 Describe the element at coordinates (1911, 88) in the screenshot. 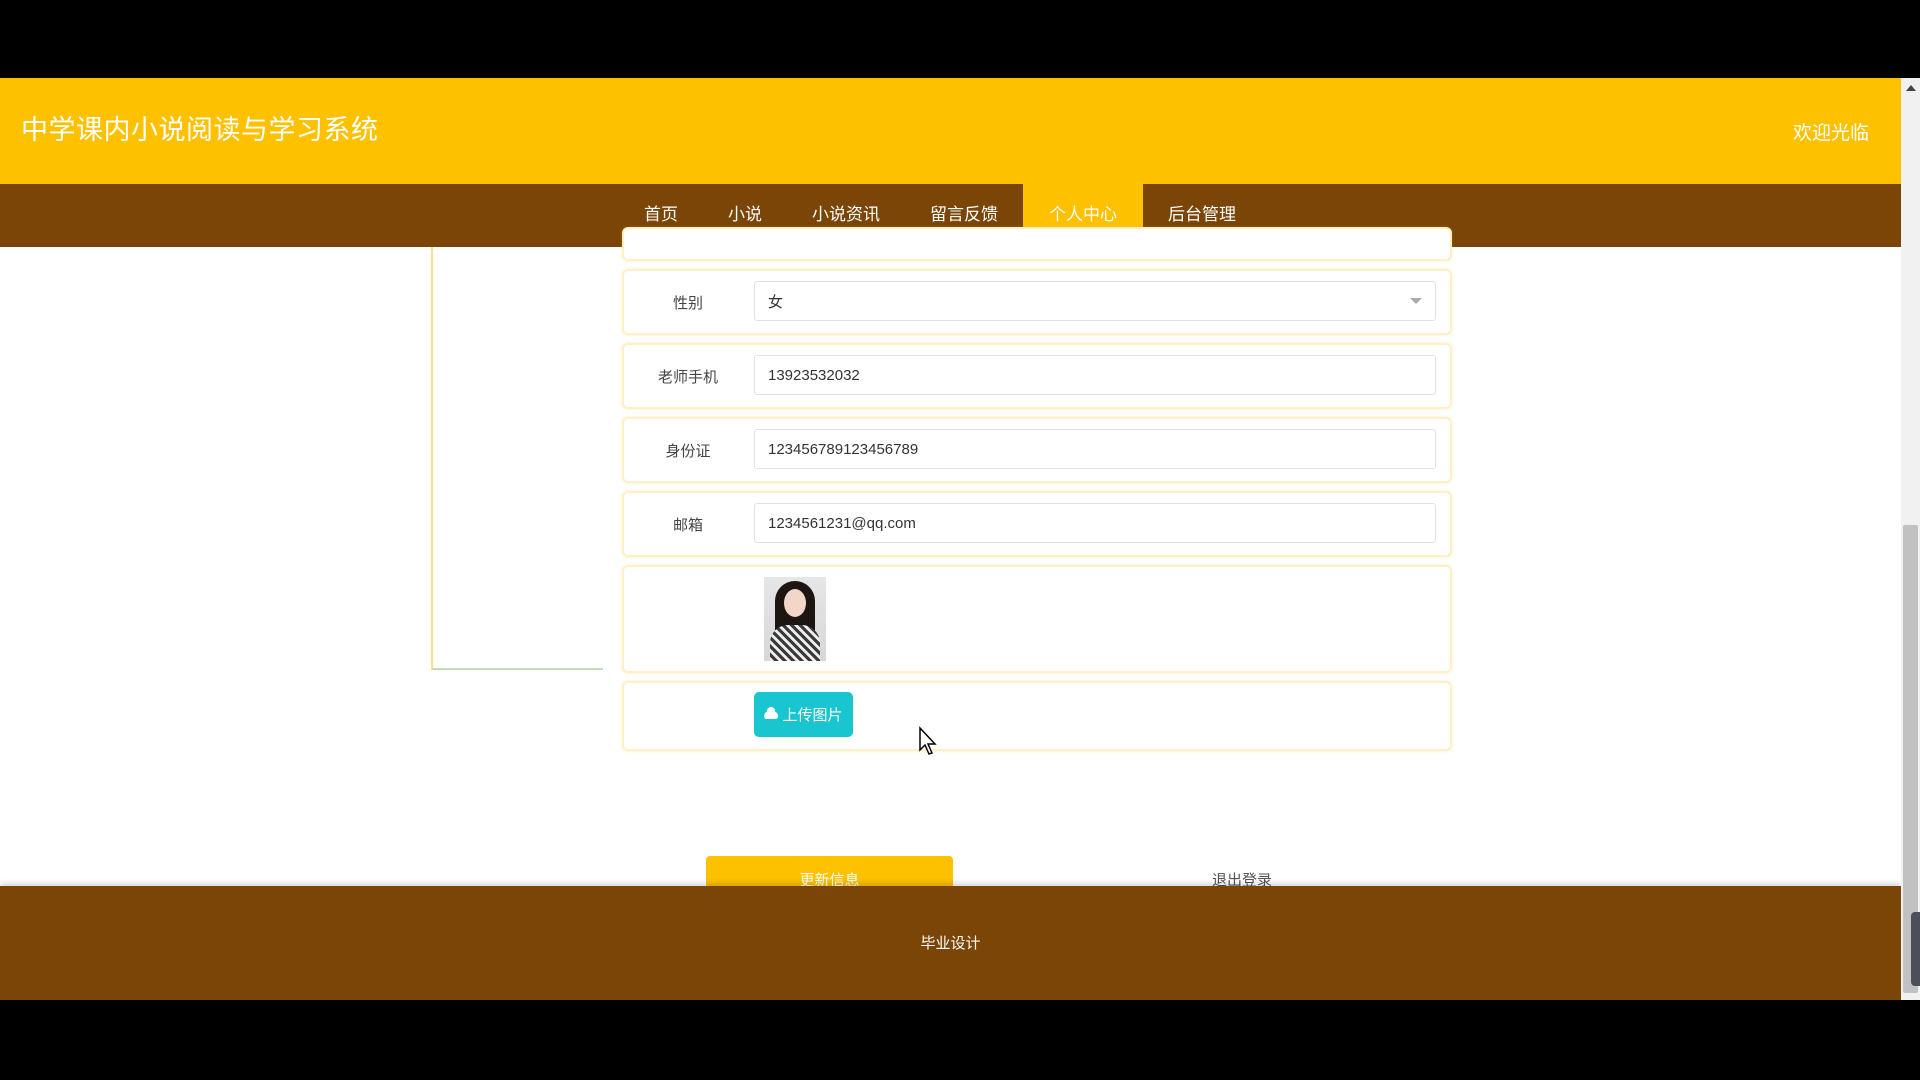

I see `scroll-up-arrow-icon` at that location.